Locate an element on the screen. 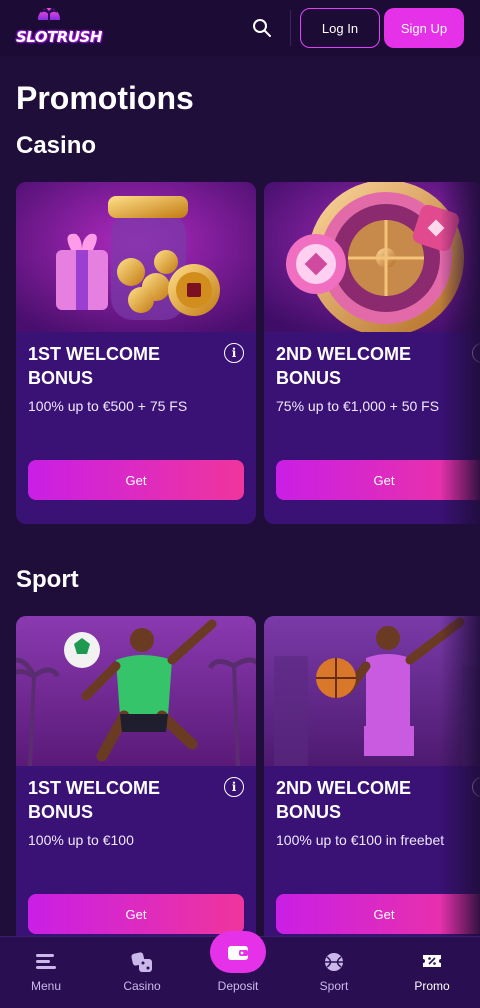  nav-label: Promo is located at coordinates (432, 986).